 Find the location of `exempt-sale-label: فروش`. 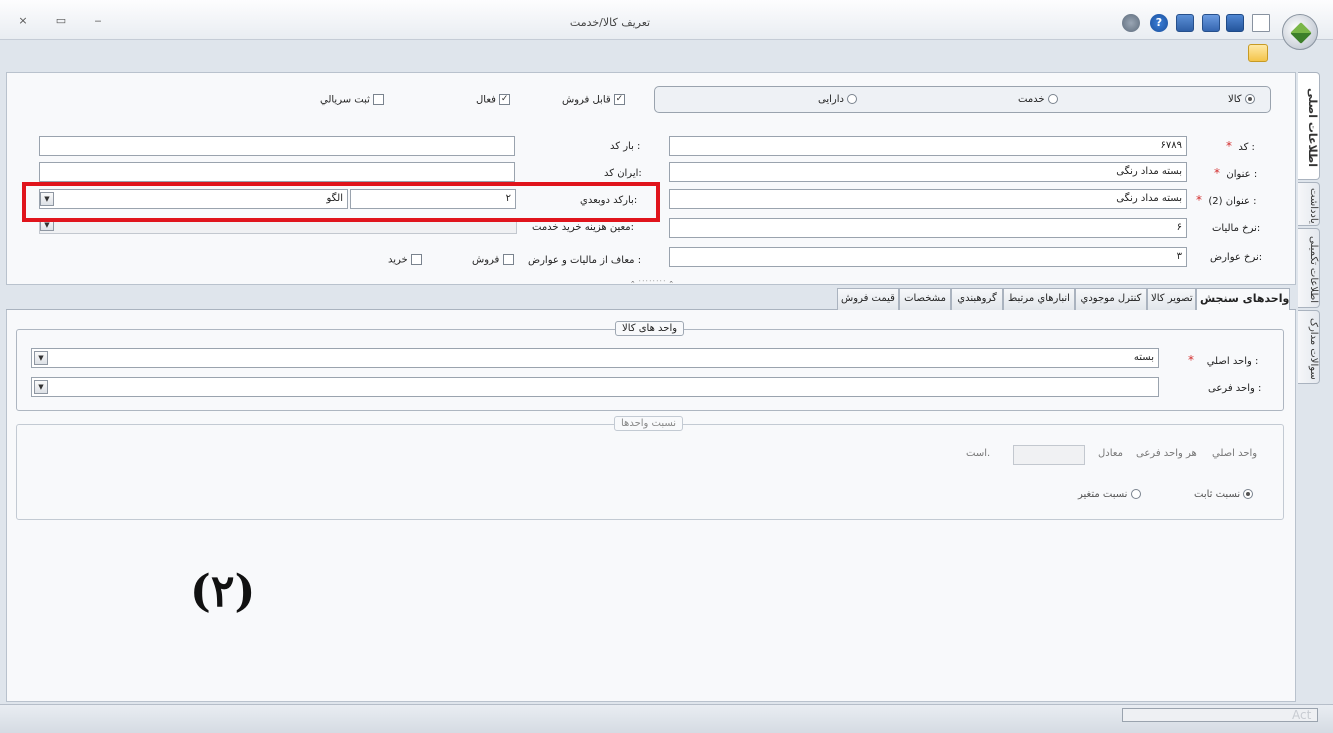

exempt-sale-label: فروش is located at coordinates (486, 260).